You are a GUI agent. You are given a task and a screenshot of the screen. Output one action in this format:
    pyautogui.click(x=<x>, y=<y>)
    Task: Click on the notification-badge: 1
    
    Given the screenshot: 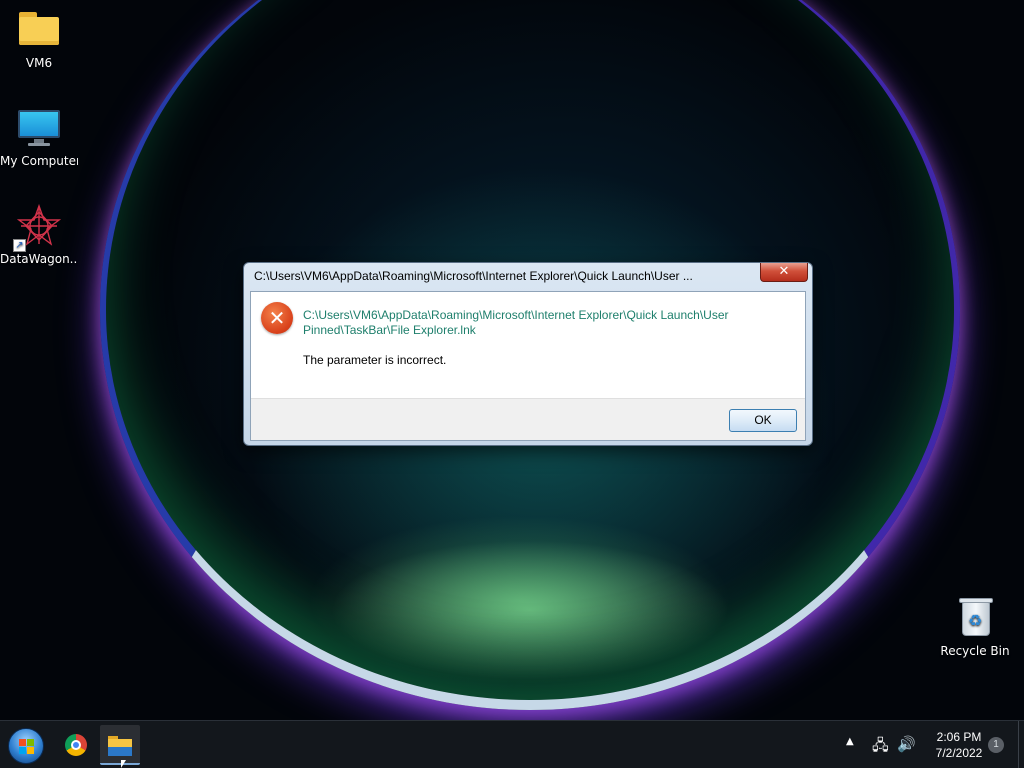 What is the action you would take?
    pyautogui.click(x=996, y=745)
    